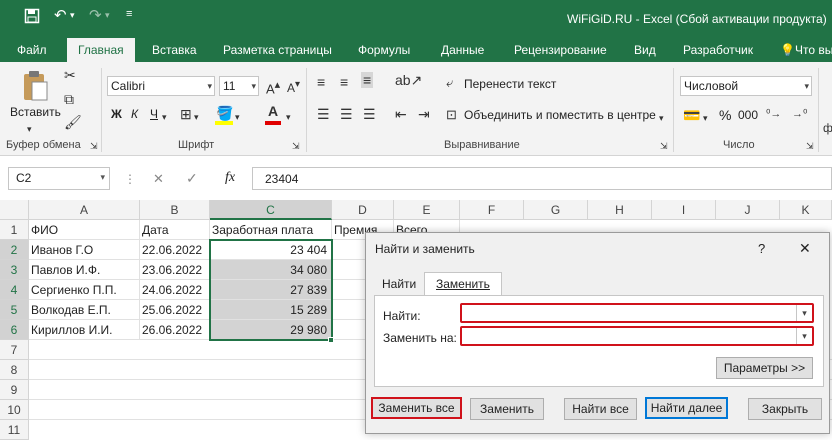 The width and height of the screenshot is (832, 440). Describe the element at coordinates (684, 210) in the screenshot. I see `column-header-i: I` at that location.